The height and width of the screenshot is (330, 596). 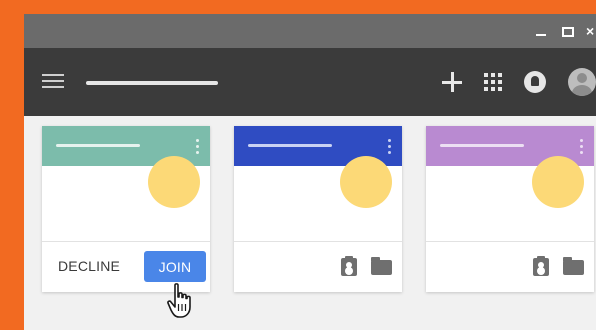 I want to click on decline-button: DECLINE, so click(x=89, y=266).